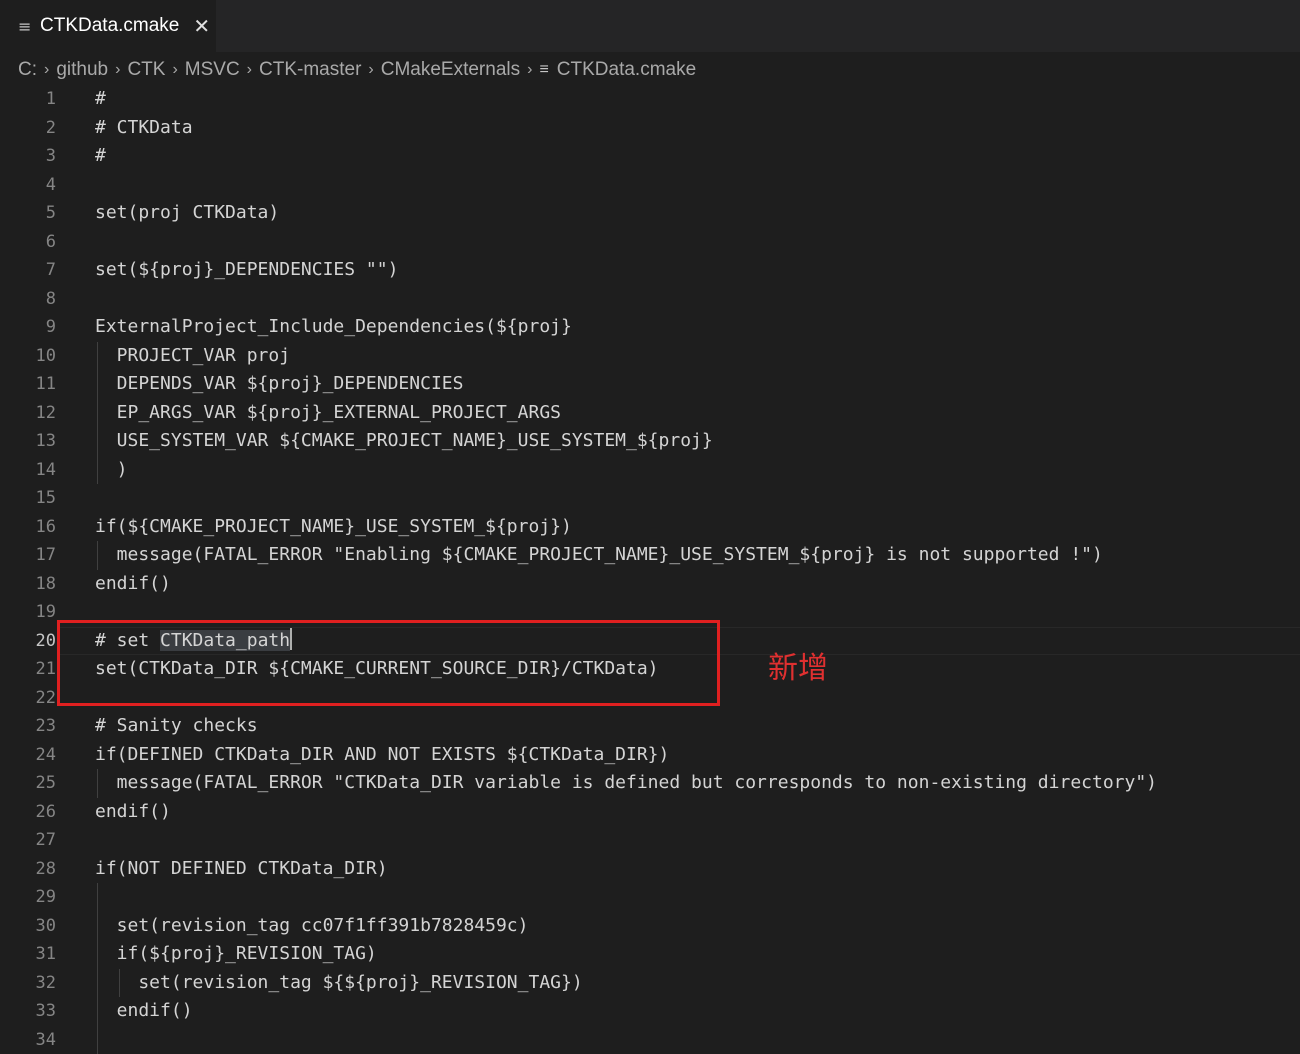 The width and height of the screenshot is (1300, 1054). What do you see at coordinates (28, 641) in the screenshot?
I see `line-number: 20` at bounding box center [28, 641].